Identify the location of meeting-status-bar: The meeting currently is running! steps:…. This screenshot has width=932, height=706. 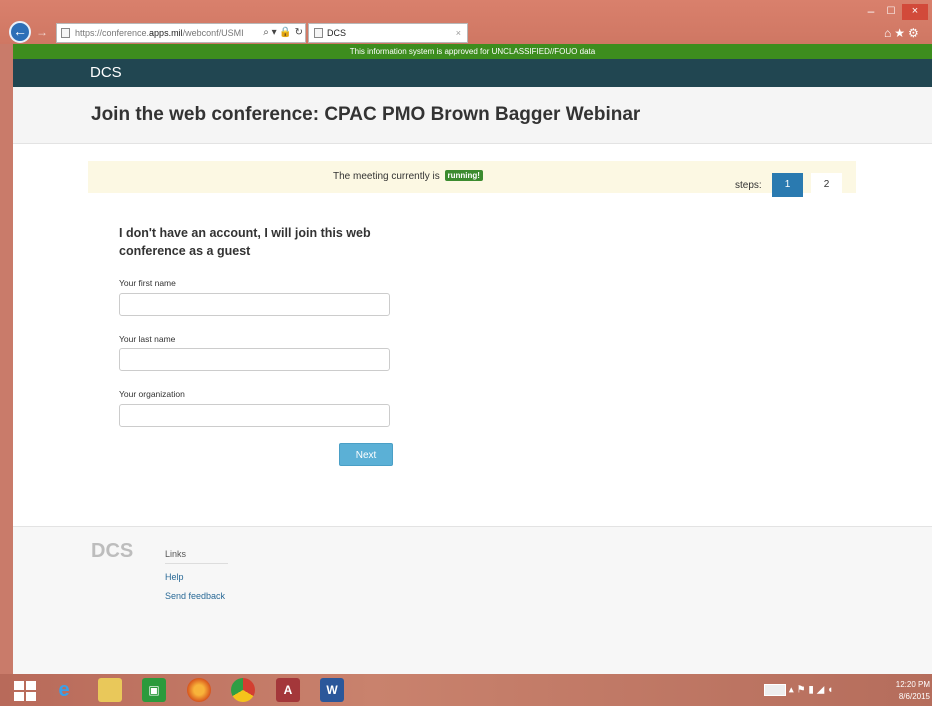
(472, 179).